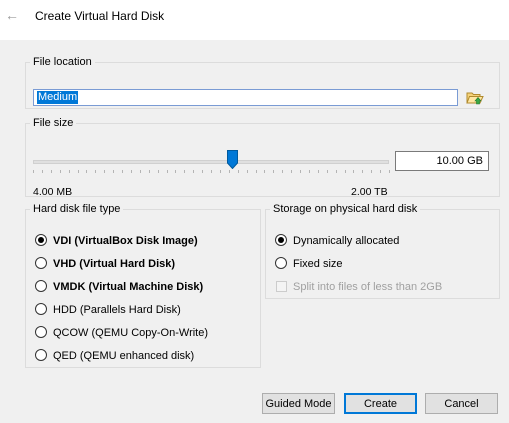 The width and height of the screenshot is (509, 423). What do you see at coordinates (346, 241) in the screenshot?
I see `storage-option-label: Dynamically allocated` at bounding box center [346, 241].